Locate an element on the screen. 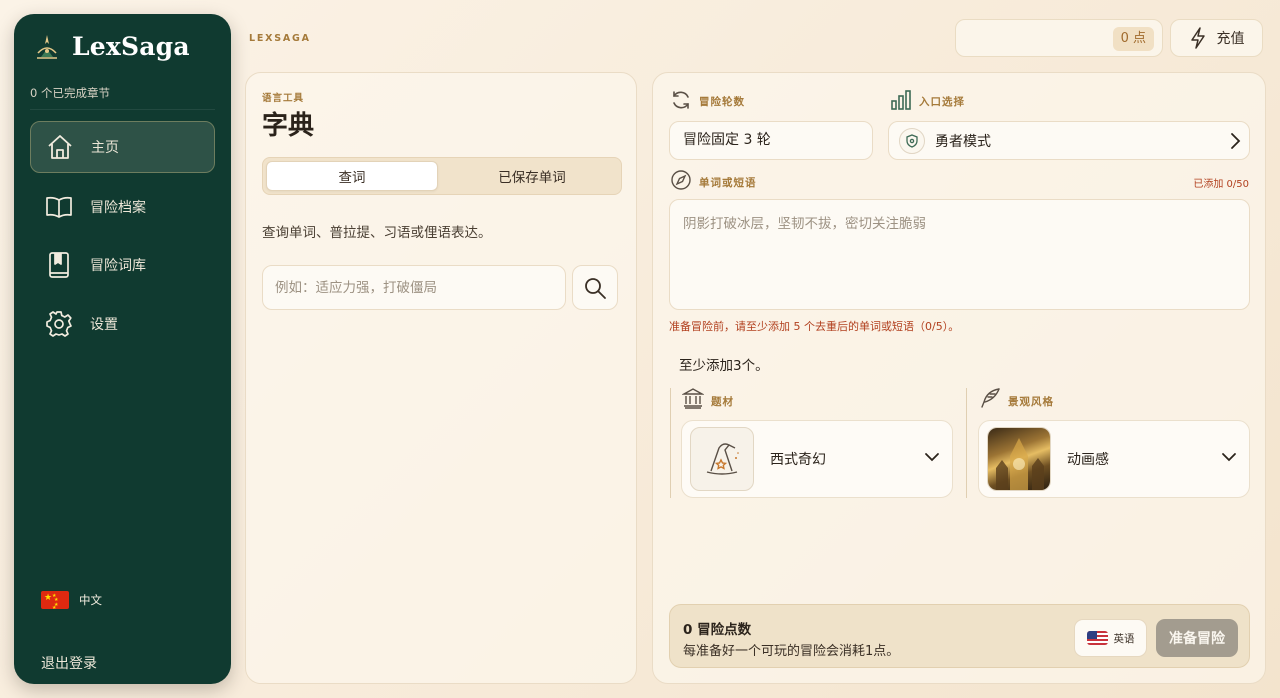 The width and height of the screenshot is (1280, 698). rounds-label: 冒险轮数 is located at coordinates (722, 102).